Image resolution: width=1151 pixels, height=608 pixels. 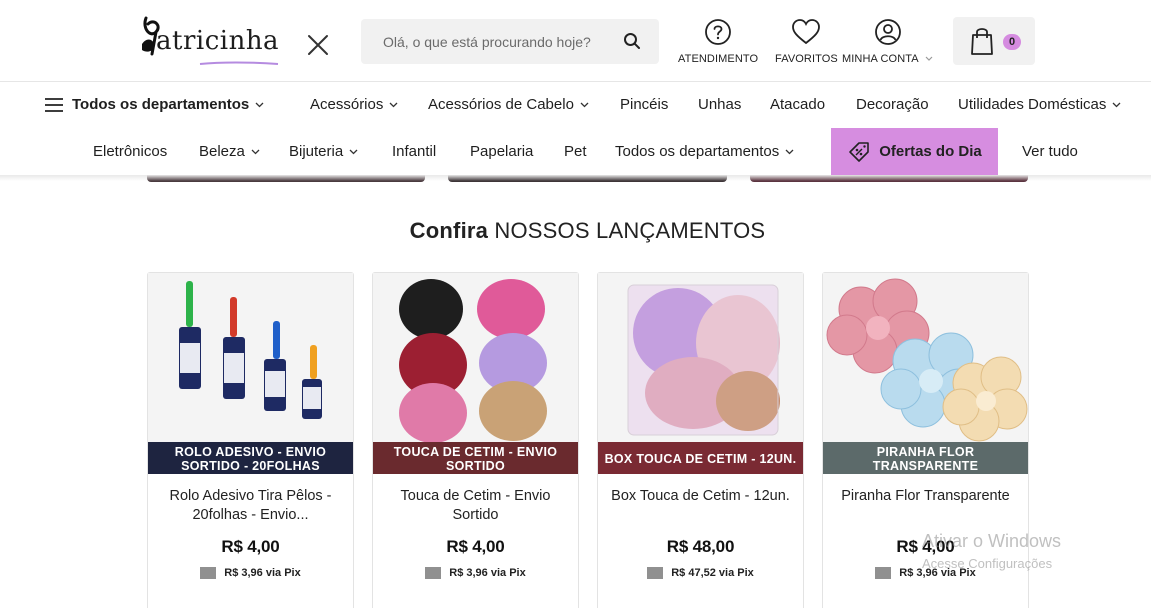 I want to click on nav-wholesale: Atacado, so click(x=797, y=104).